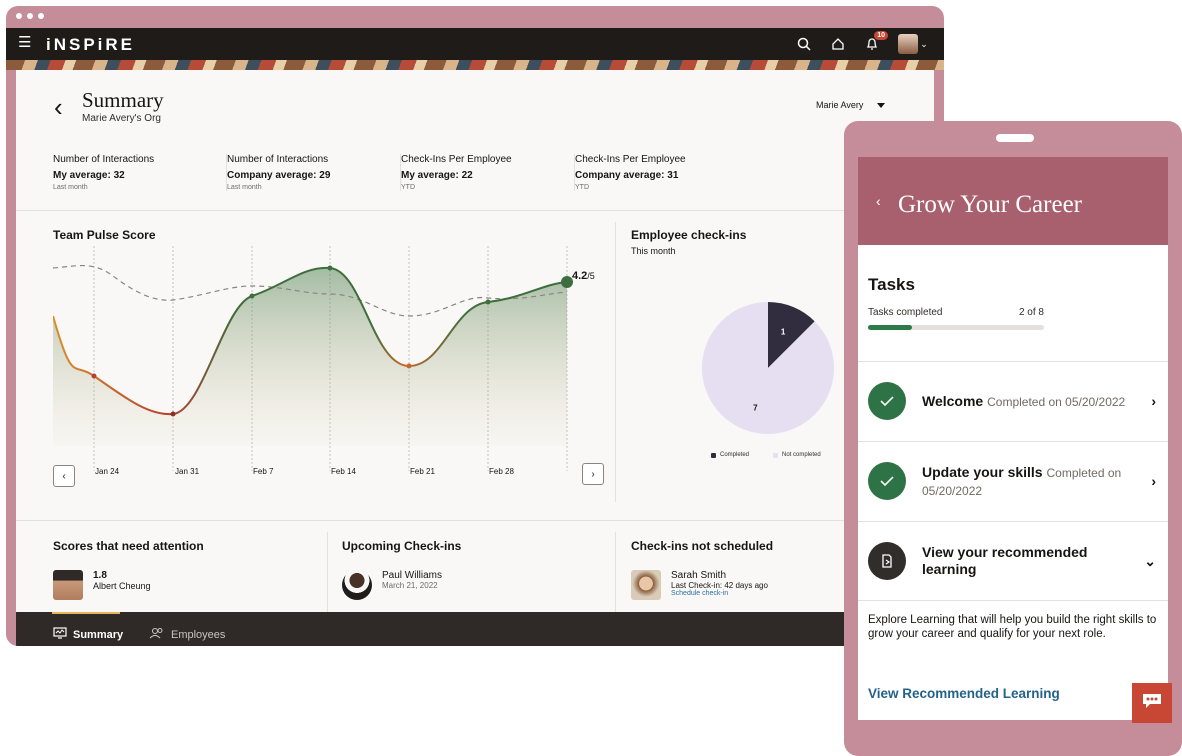 The height and width of the screenshot is (756, 1182). Describe the element at coordinates (128, 546) in the screenshot. I see `attention-title: Scores that need attention` at that location.